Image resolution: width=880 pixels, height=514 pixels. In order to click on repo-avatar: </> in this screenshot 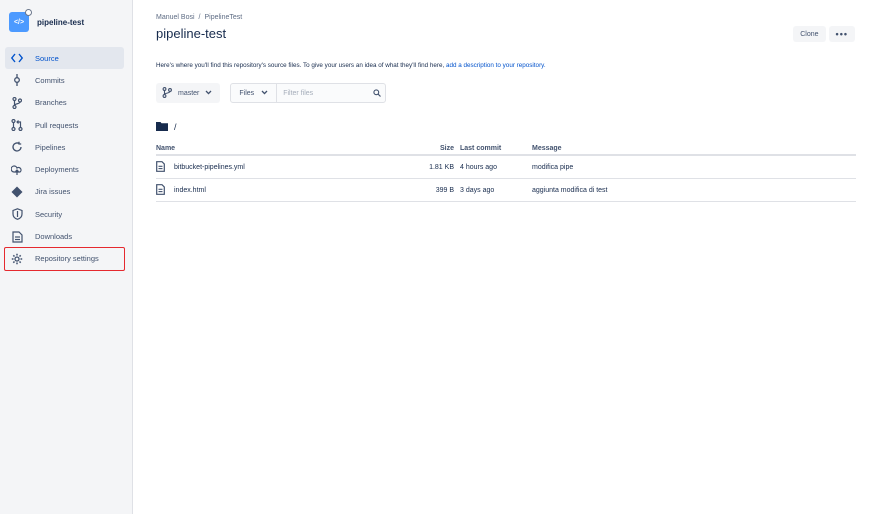, I will do `click(20, 20)`.